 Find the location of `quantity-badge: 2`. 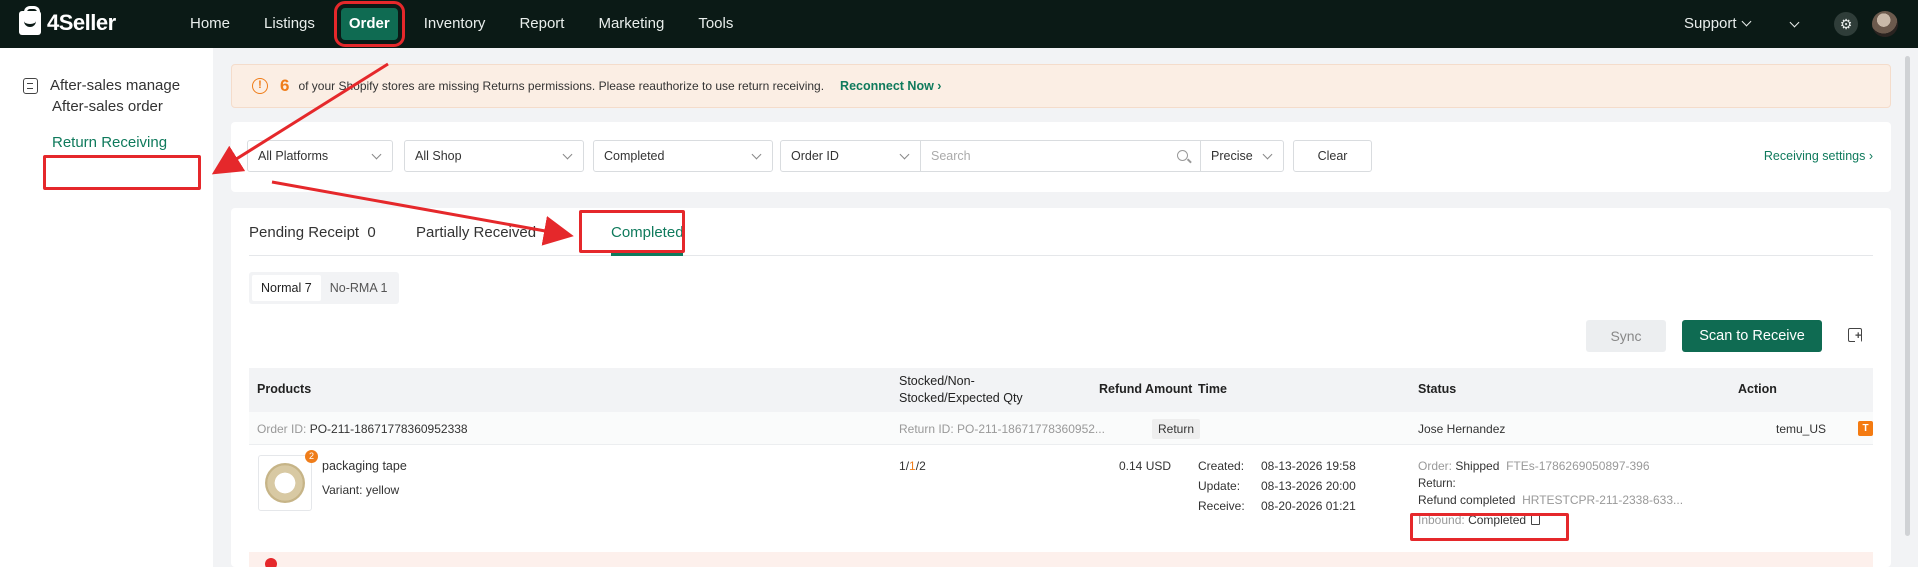

quantity-badge: 2 is located at coordinates (311, 456).